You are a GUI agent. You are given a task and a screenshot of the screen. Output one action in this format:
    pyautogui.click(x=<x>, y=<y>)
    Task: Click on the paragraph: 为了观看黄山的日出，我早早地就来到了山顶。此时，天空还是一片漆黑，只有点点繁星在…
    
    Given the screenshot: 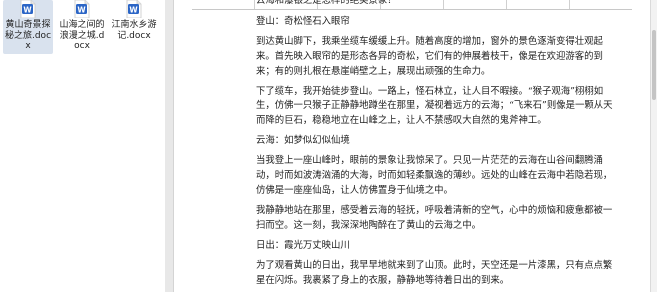 What is the action you would take?
    pyautogui.click(x=434, y=272)
    